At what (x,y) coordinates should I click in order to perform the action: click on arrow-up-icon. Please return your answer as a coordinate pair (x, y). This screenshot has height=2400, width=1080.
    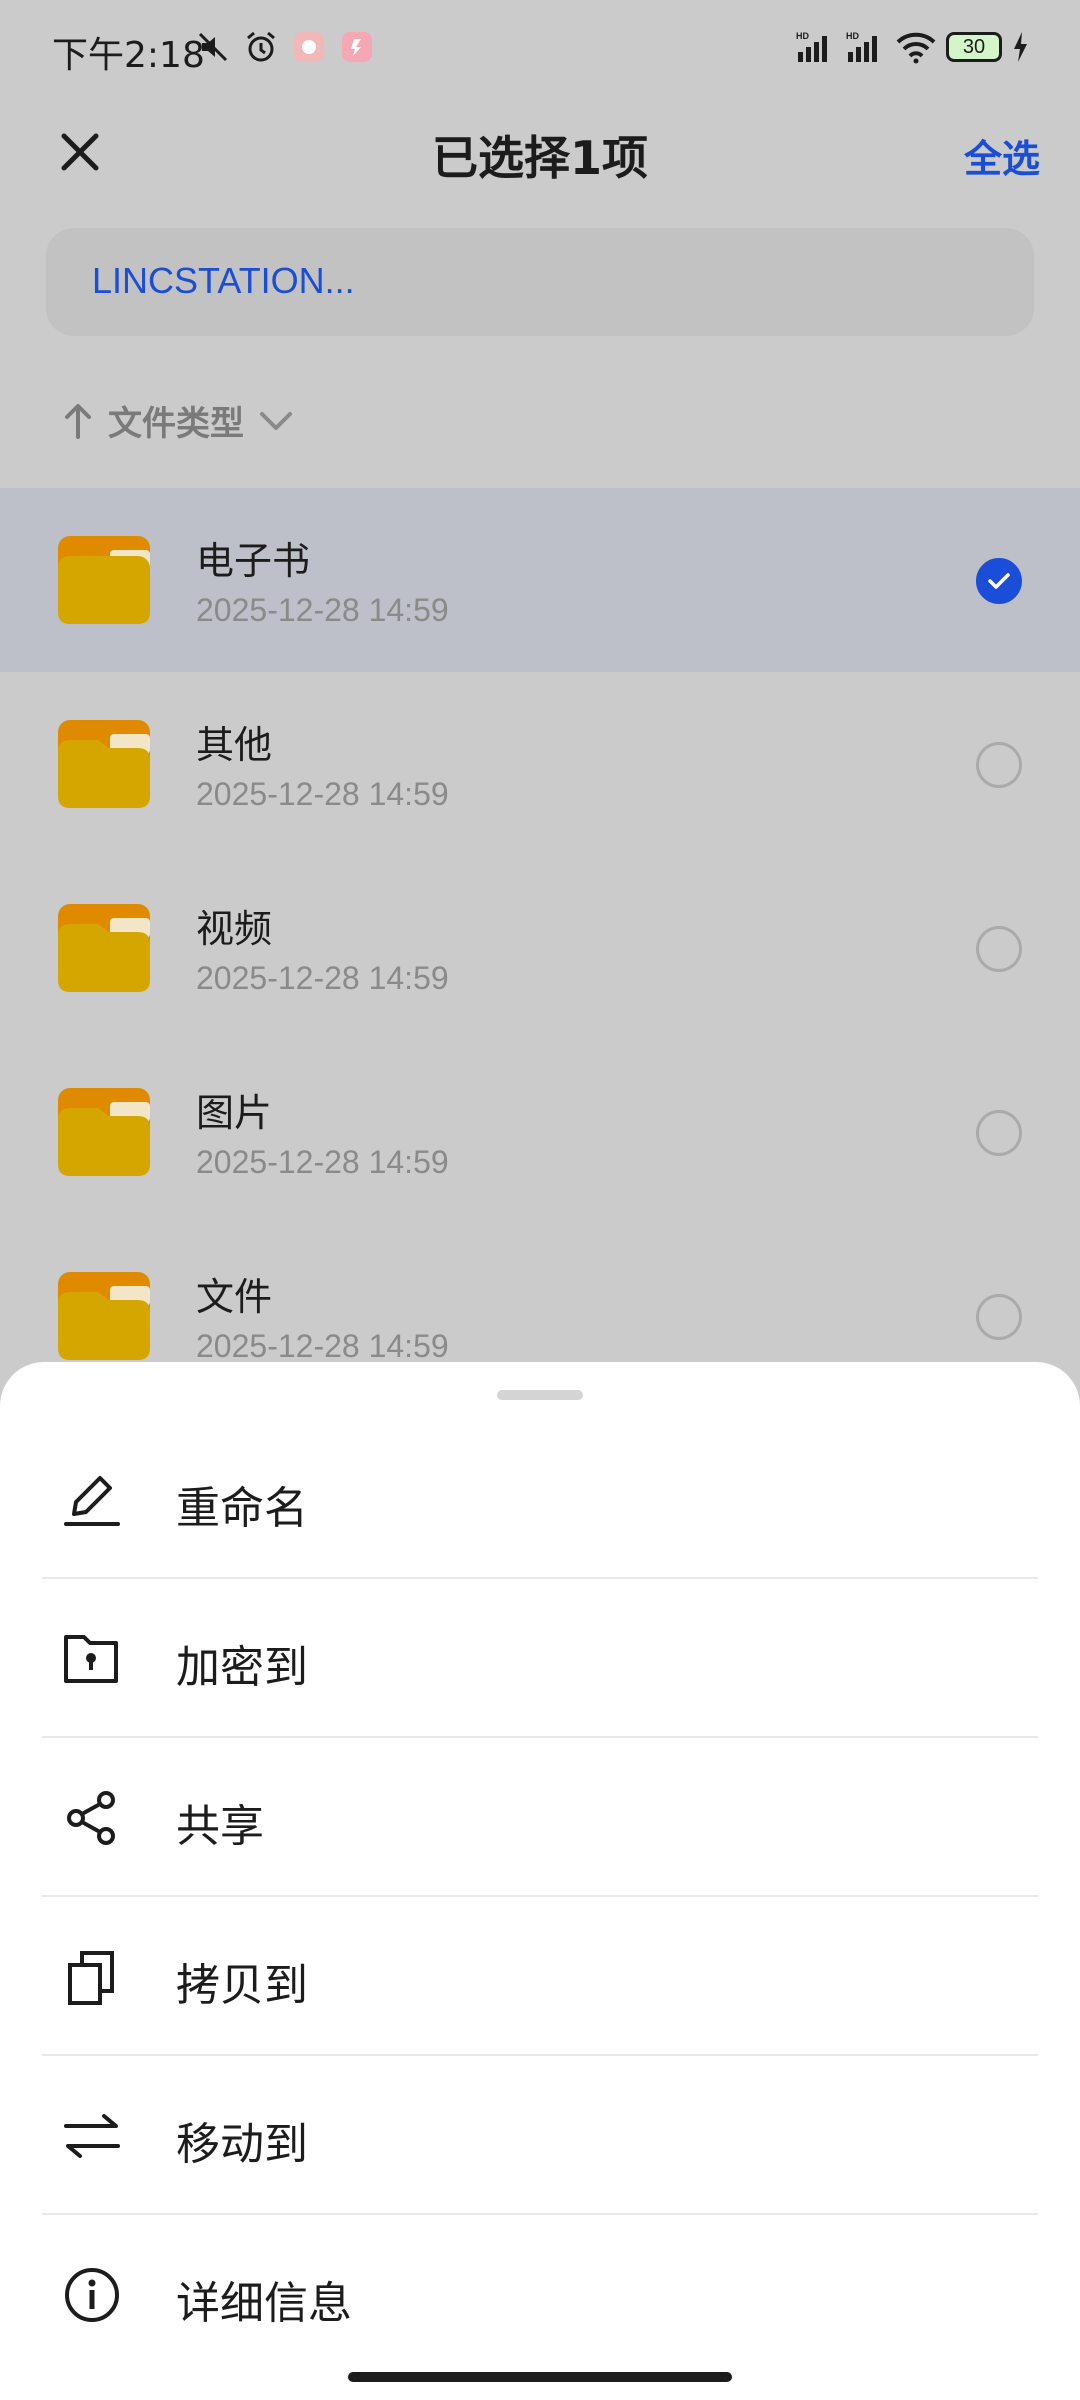
    Looking at the image, I should click on (78, 421).